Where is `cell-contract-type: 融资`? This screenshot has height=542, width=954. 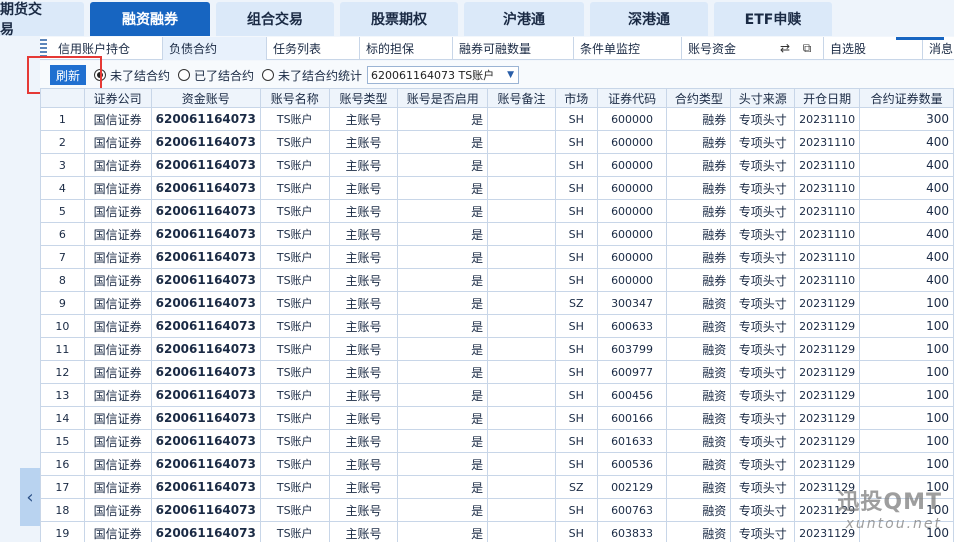 cell-contract-type: 融资 is located at coordinates (699, 326).